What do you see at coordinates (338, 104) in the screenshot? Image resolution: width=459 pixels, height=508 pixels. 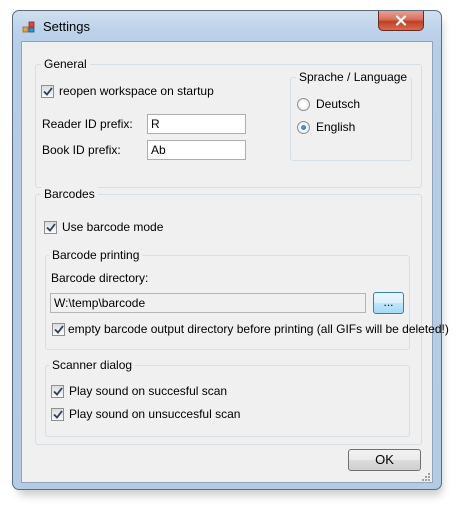 I see `radio-deutsch-label: Deutsch` at bounding box center [338, 104].